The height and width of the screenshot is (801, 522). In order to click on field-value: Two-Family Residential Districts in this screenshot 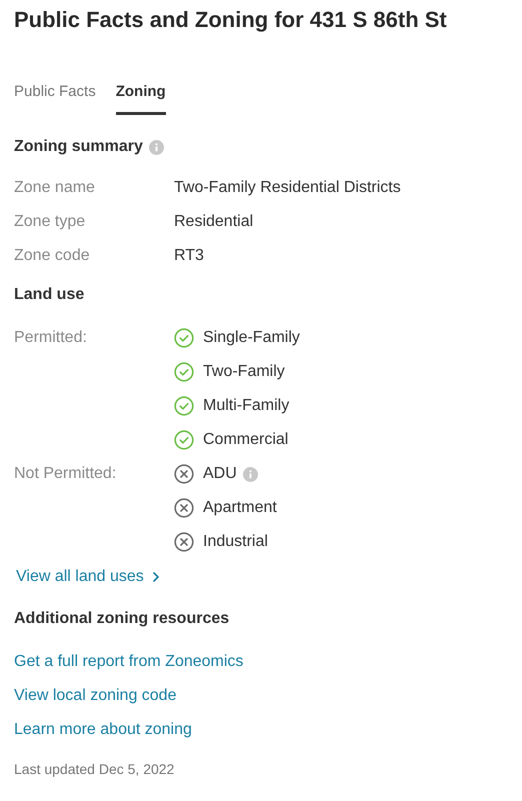, I will do `click(287, 188)`.